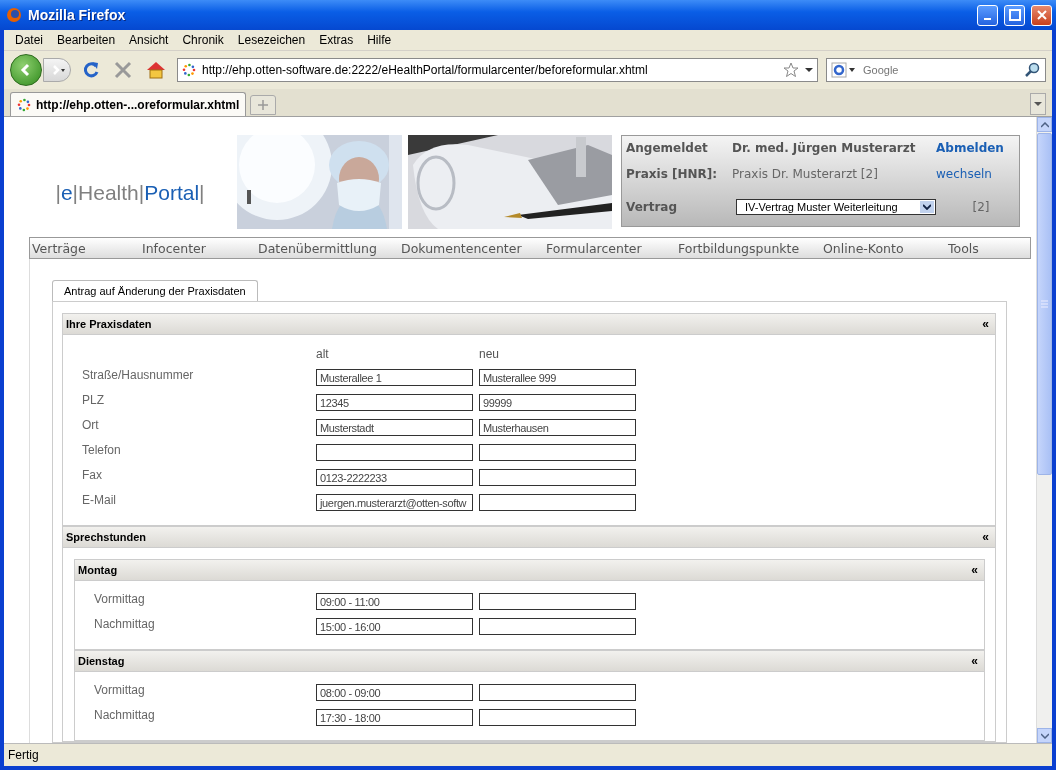 Image resolution: width=1056 pixels, height=770 pixels. I want to click on text-field: Musterstadt, so click(394, 427).